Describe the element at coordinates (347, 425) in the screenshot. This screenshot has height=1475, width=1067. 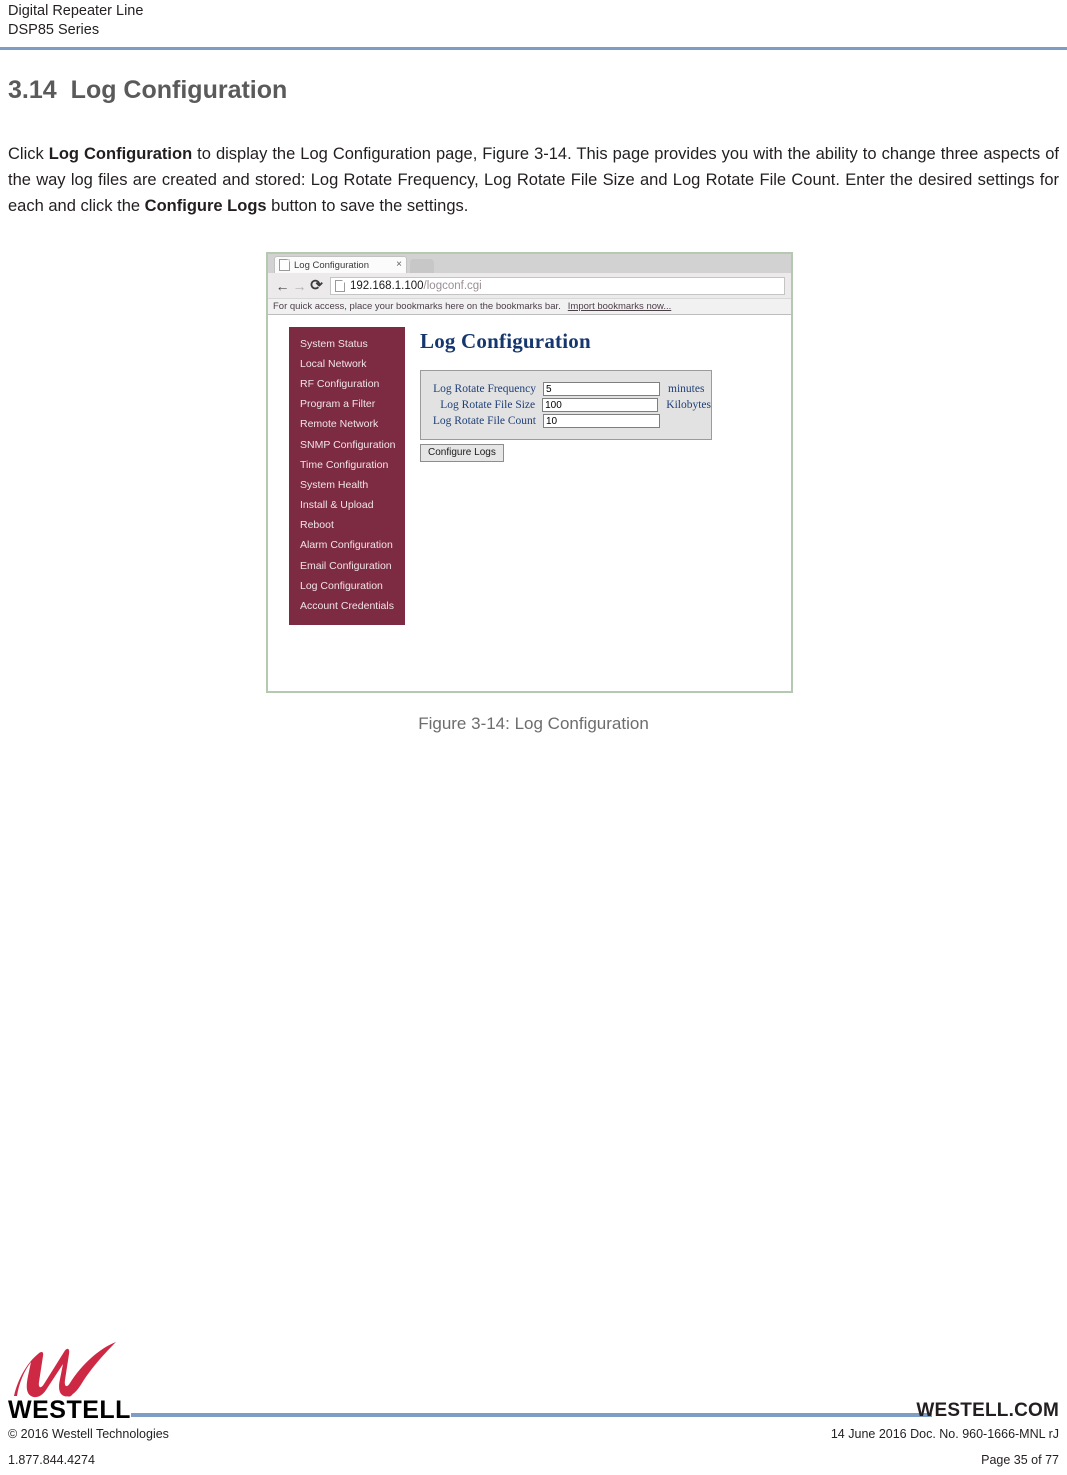
I see `sidebar-item-remote-network: Remote Network` at that location.